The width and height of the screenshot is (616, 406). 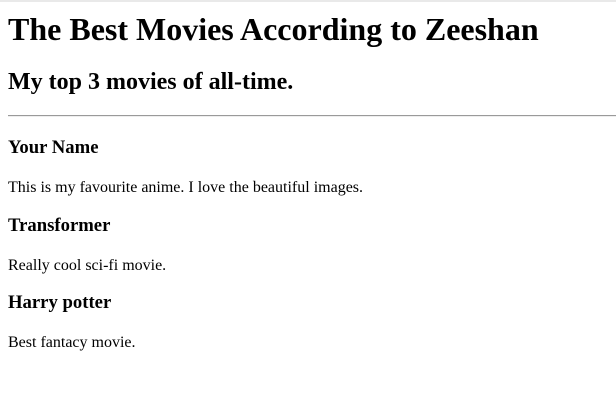 I want to click on movie-title-transformer: Transformer, so click(x=59, y=225).